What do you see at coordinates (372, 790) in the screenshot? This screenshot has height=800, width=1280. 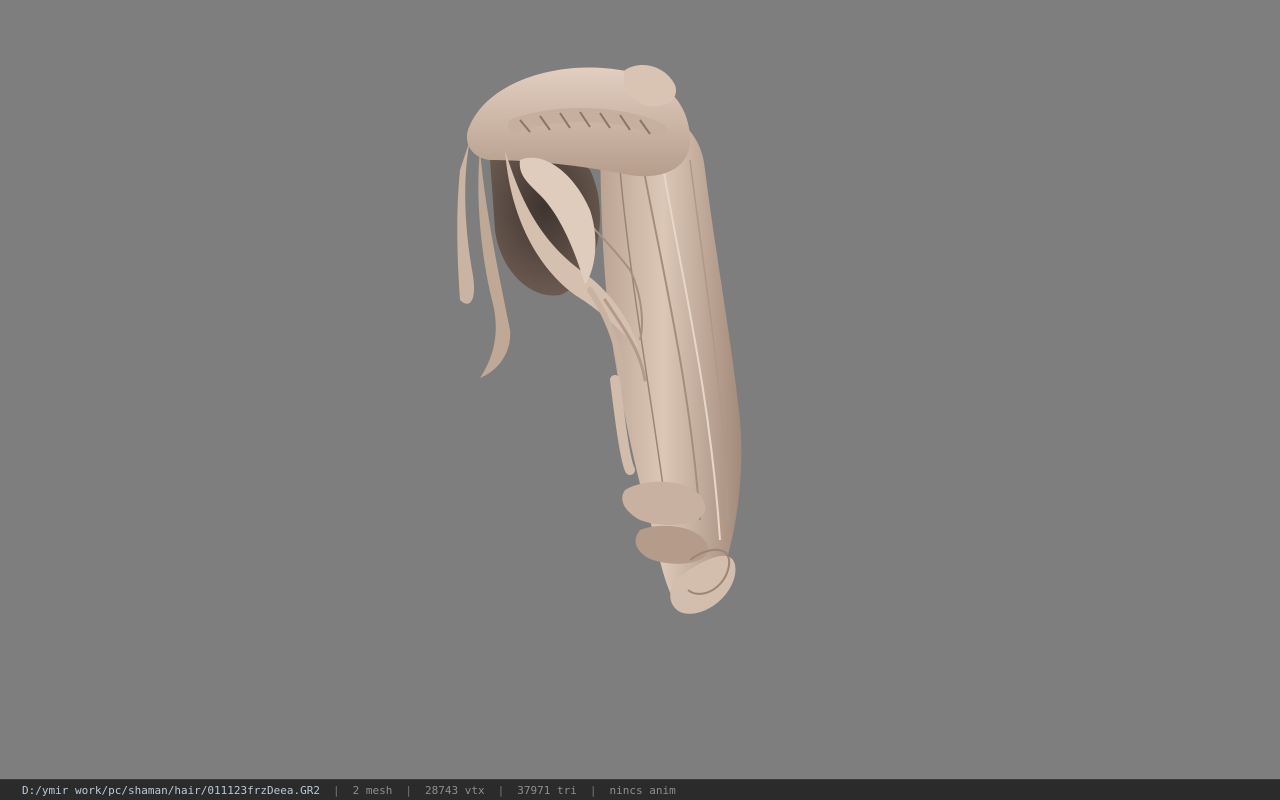 I see `mesh-count-label: 2 mesh` at bounding box center [372, 790].